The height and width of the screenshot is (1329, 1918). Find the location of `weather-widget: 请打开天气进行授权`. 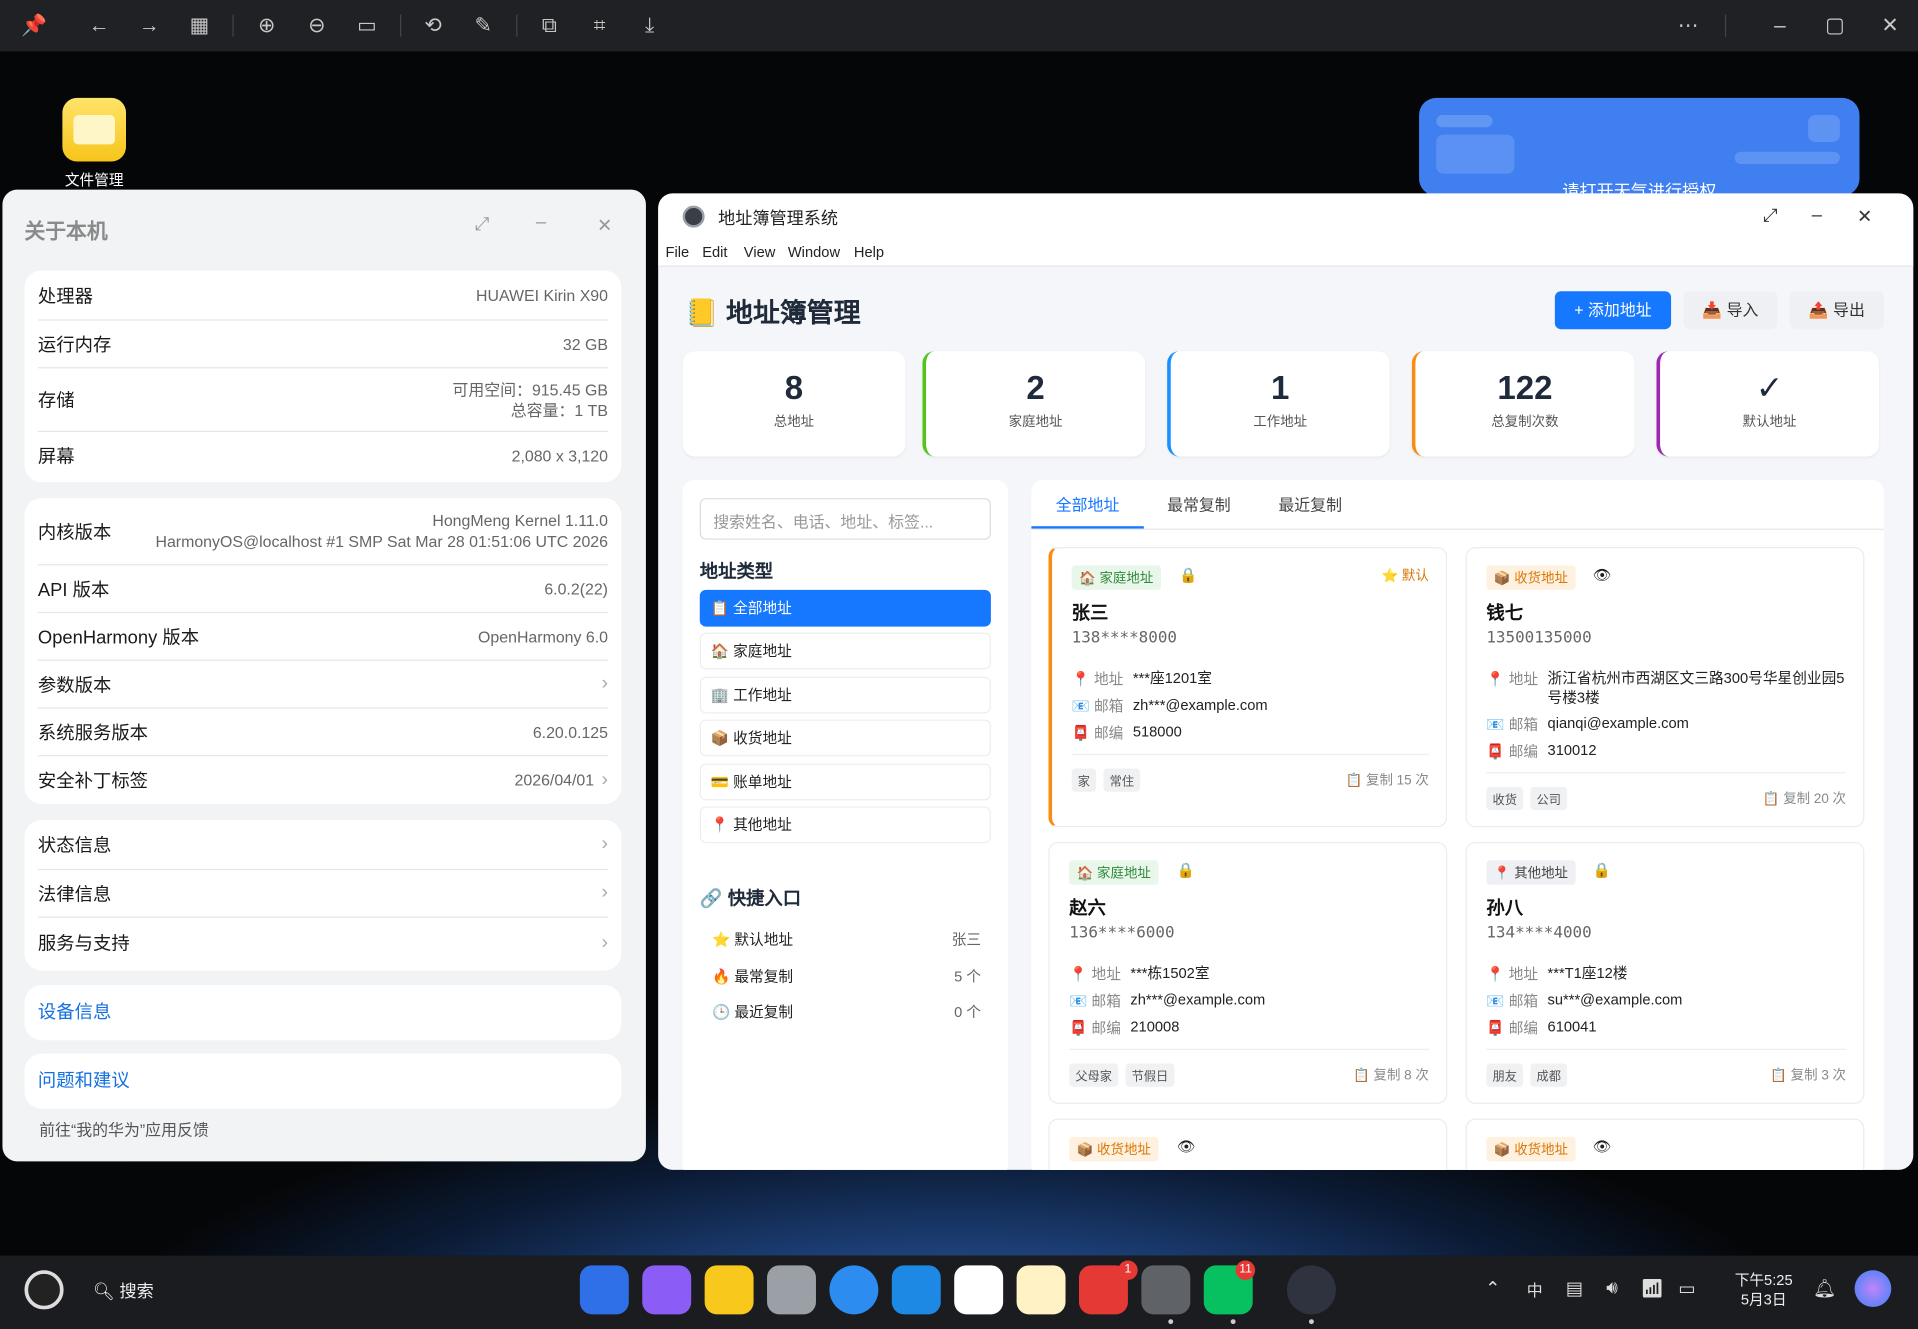

weather-widget: 请打开天气进行授权 is located at coordinates (1639, 146).